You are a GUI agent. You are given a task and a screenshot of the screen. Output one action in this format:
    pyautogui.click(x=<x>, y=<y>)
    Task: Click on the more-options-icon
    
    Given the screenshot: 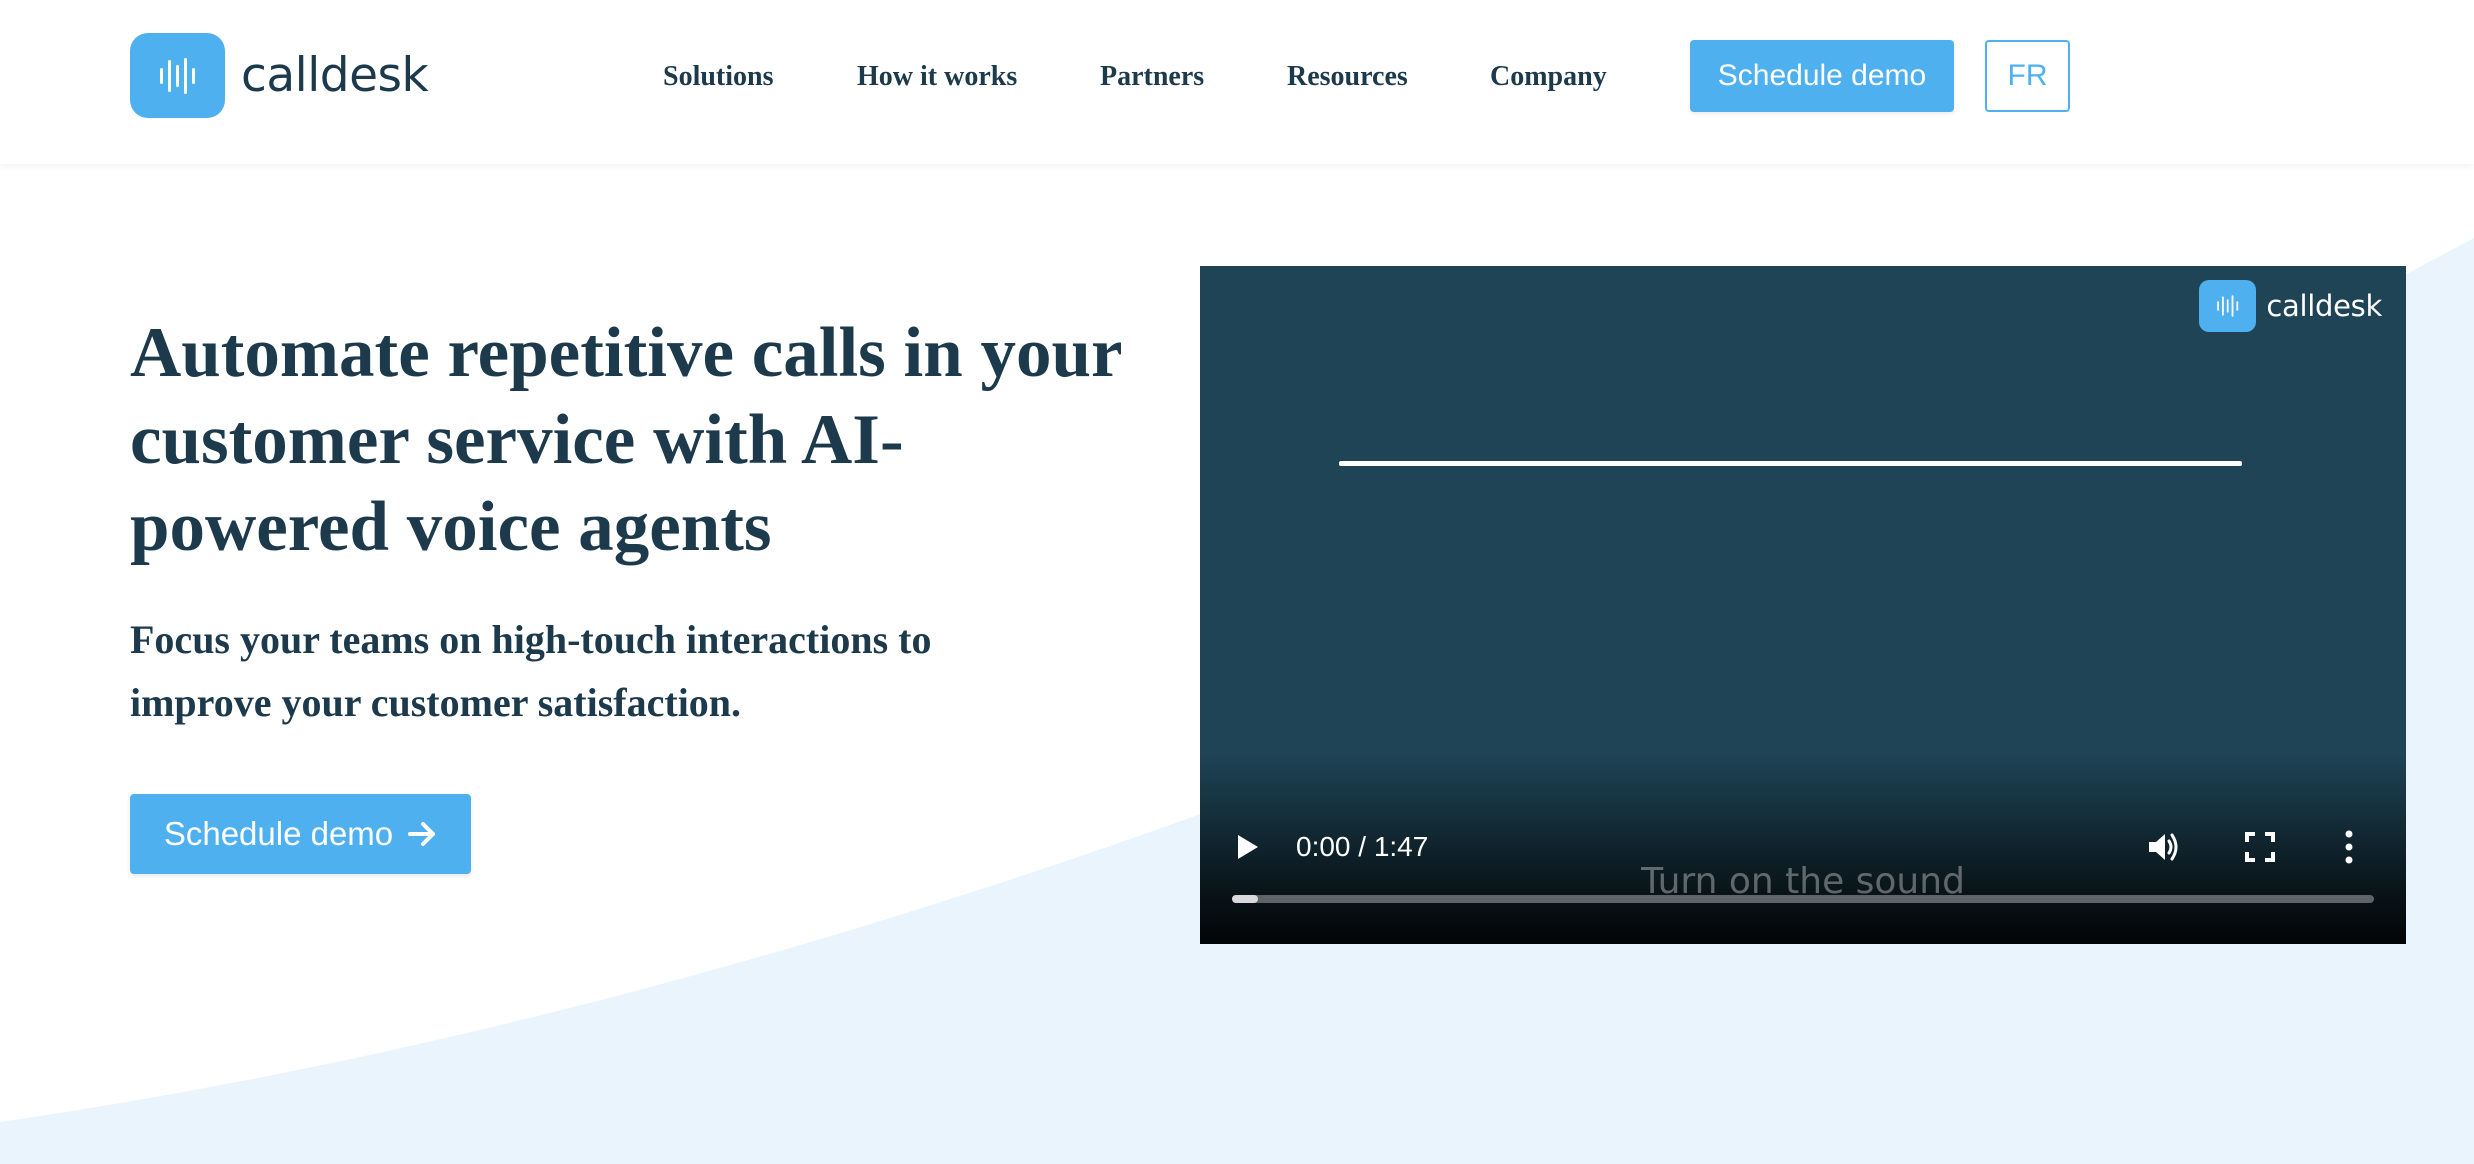 What is the action you would take?
    pyautogui.click(x=2349, y=847)
    